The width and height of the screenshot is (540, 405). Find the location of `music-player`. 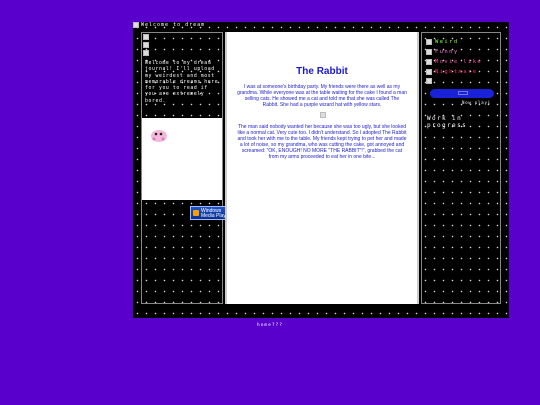

music-player is located at coordinates (462, 93).